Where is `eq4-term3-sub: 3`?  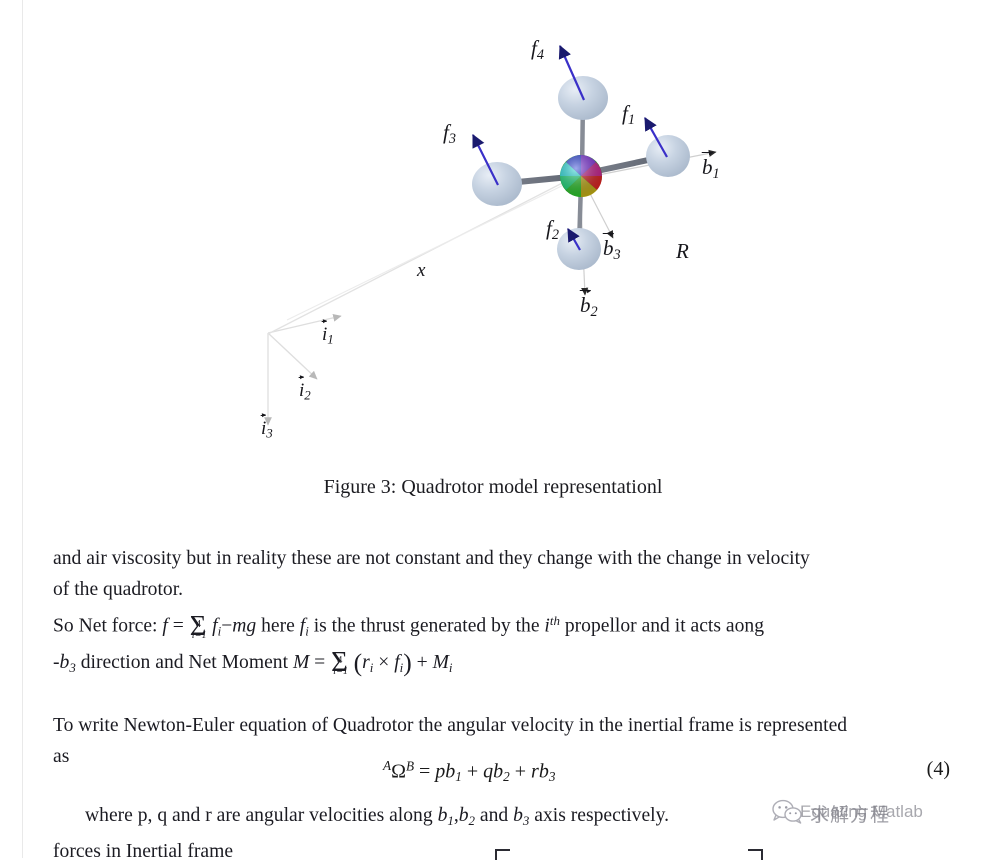 eq4-term3-sub: 3 is located at coordinates (552, 777).